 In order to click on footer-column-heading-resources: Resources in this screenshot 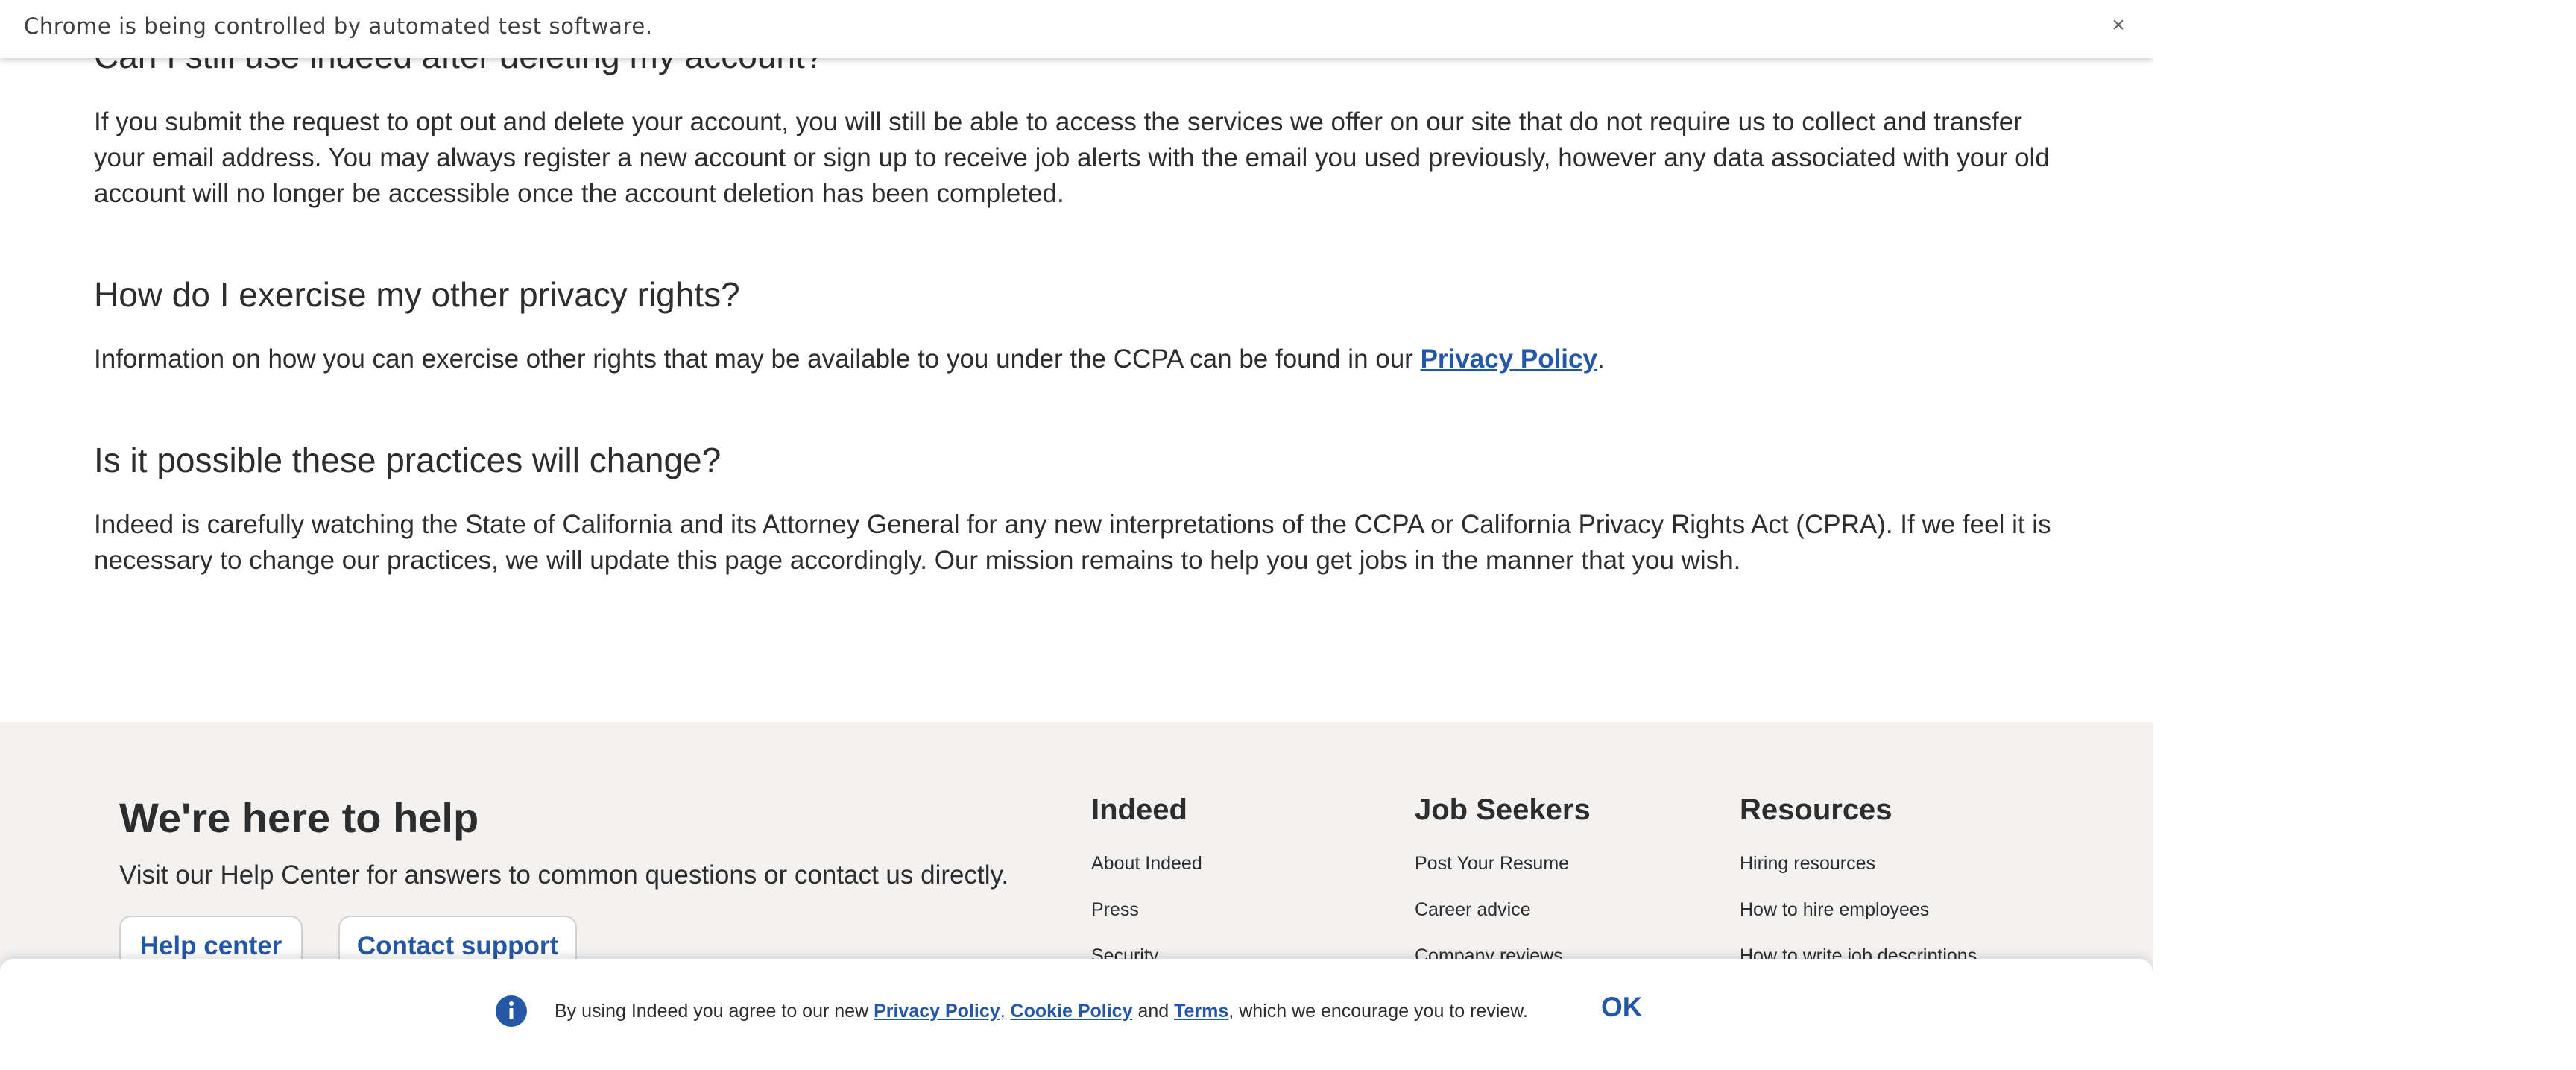, I will do `click(1816, 809)`.